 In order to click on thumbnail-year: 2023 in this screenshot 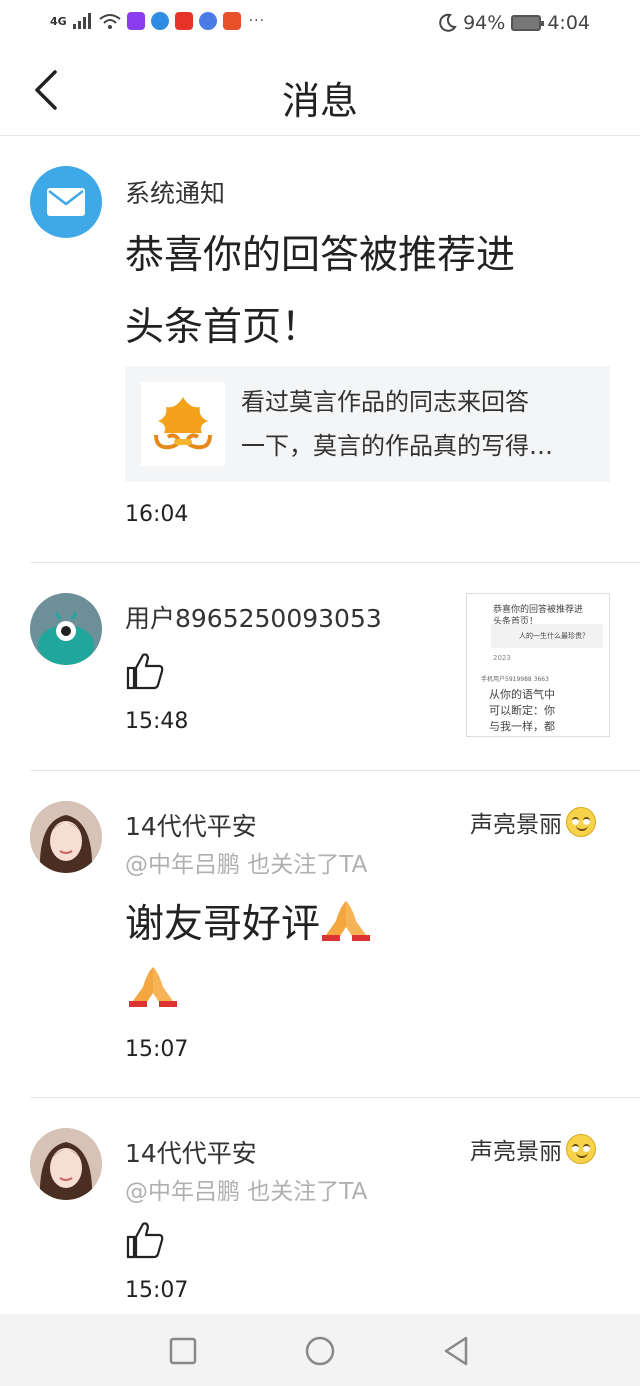, I will do `click(502, 658)`.